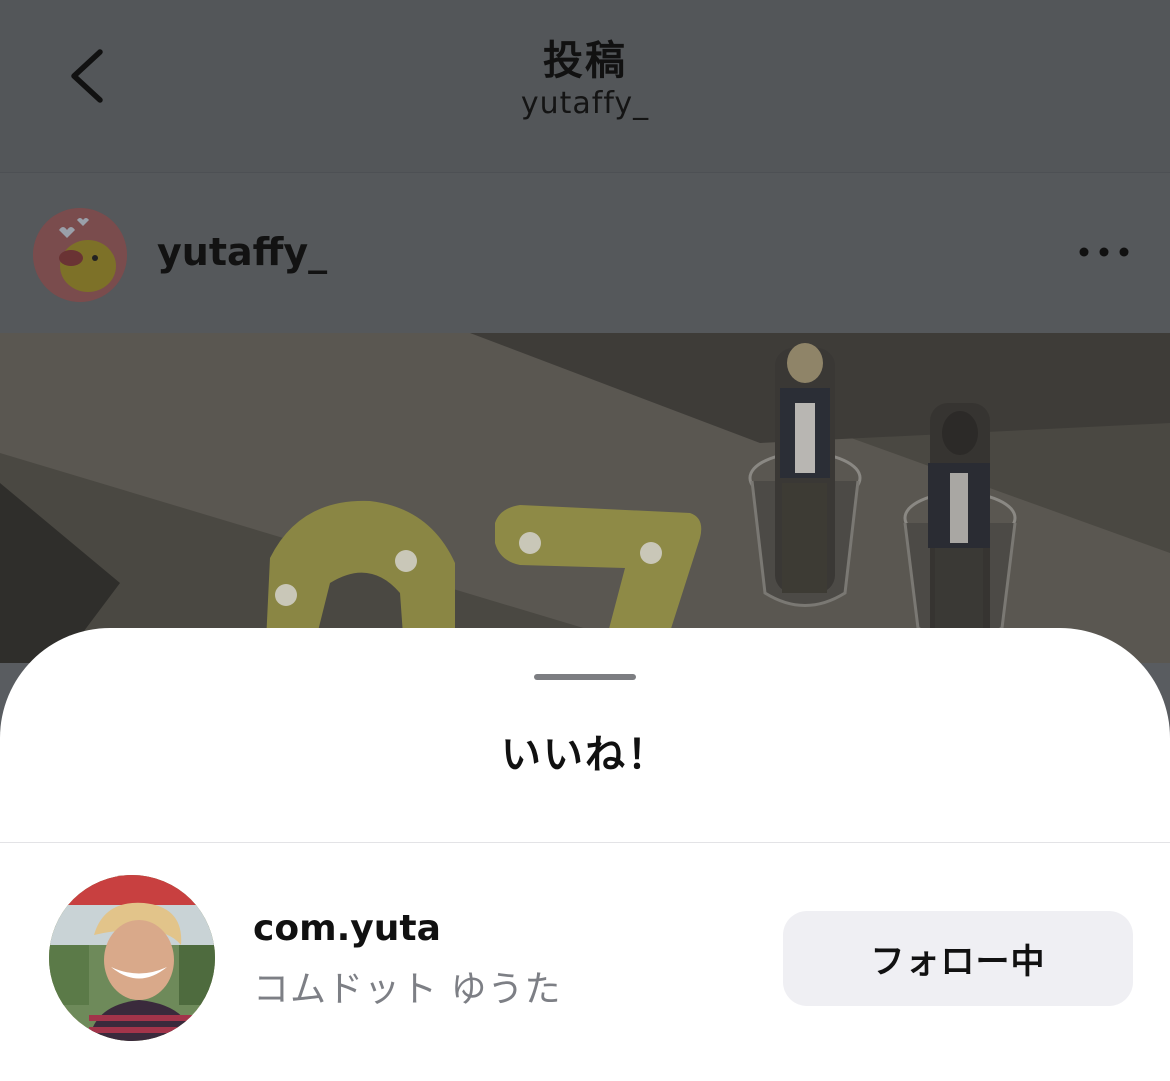 The image size is (1170, 1081). What do you see at coordinates (958, 958) in the screenshot?
I see `following-button: フォロー中` at bounding box center [958, 958].